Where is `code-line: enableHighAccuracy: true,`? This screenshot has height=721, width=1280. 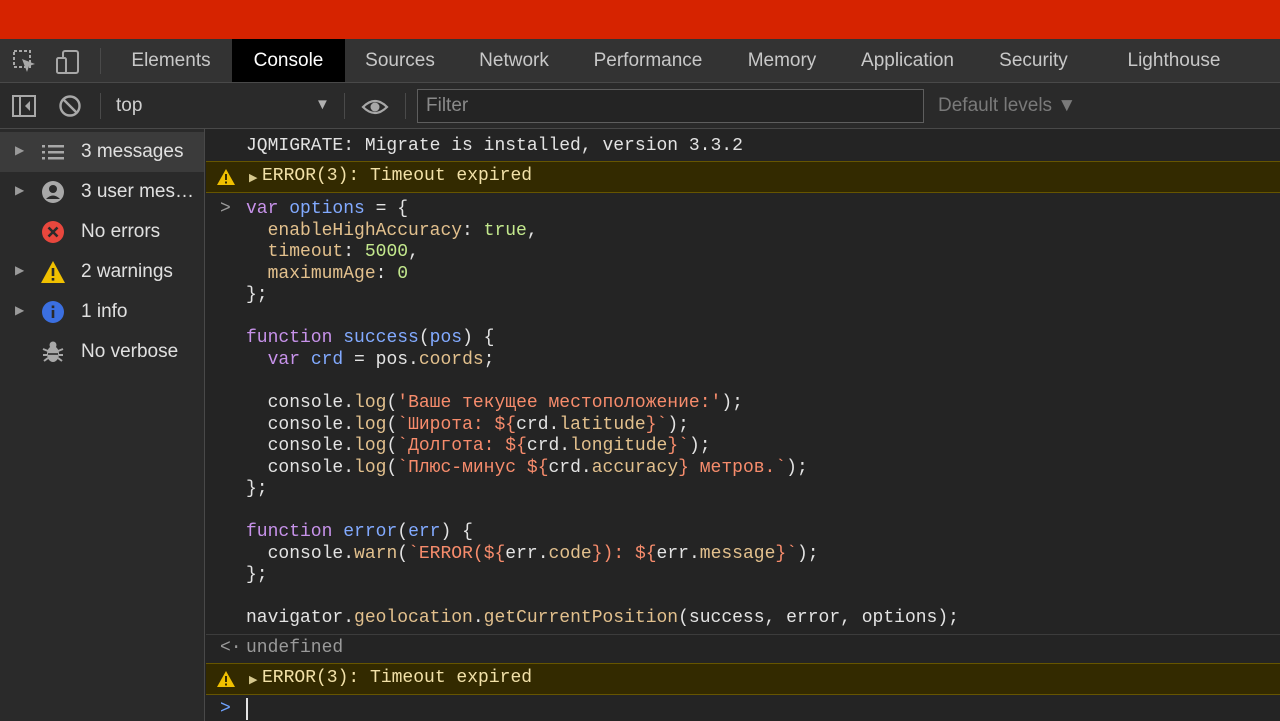
code-line: enableHighAccuracy: true, is located at coordinates (402, 231).